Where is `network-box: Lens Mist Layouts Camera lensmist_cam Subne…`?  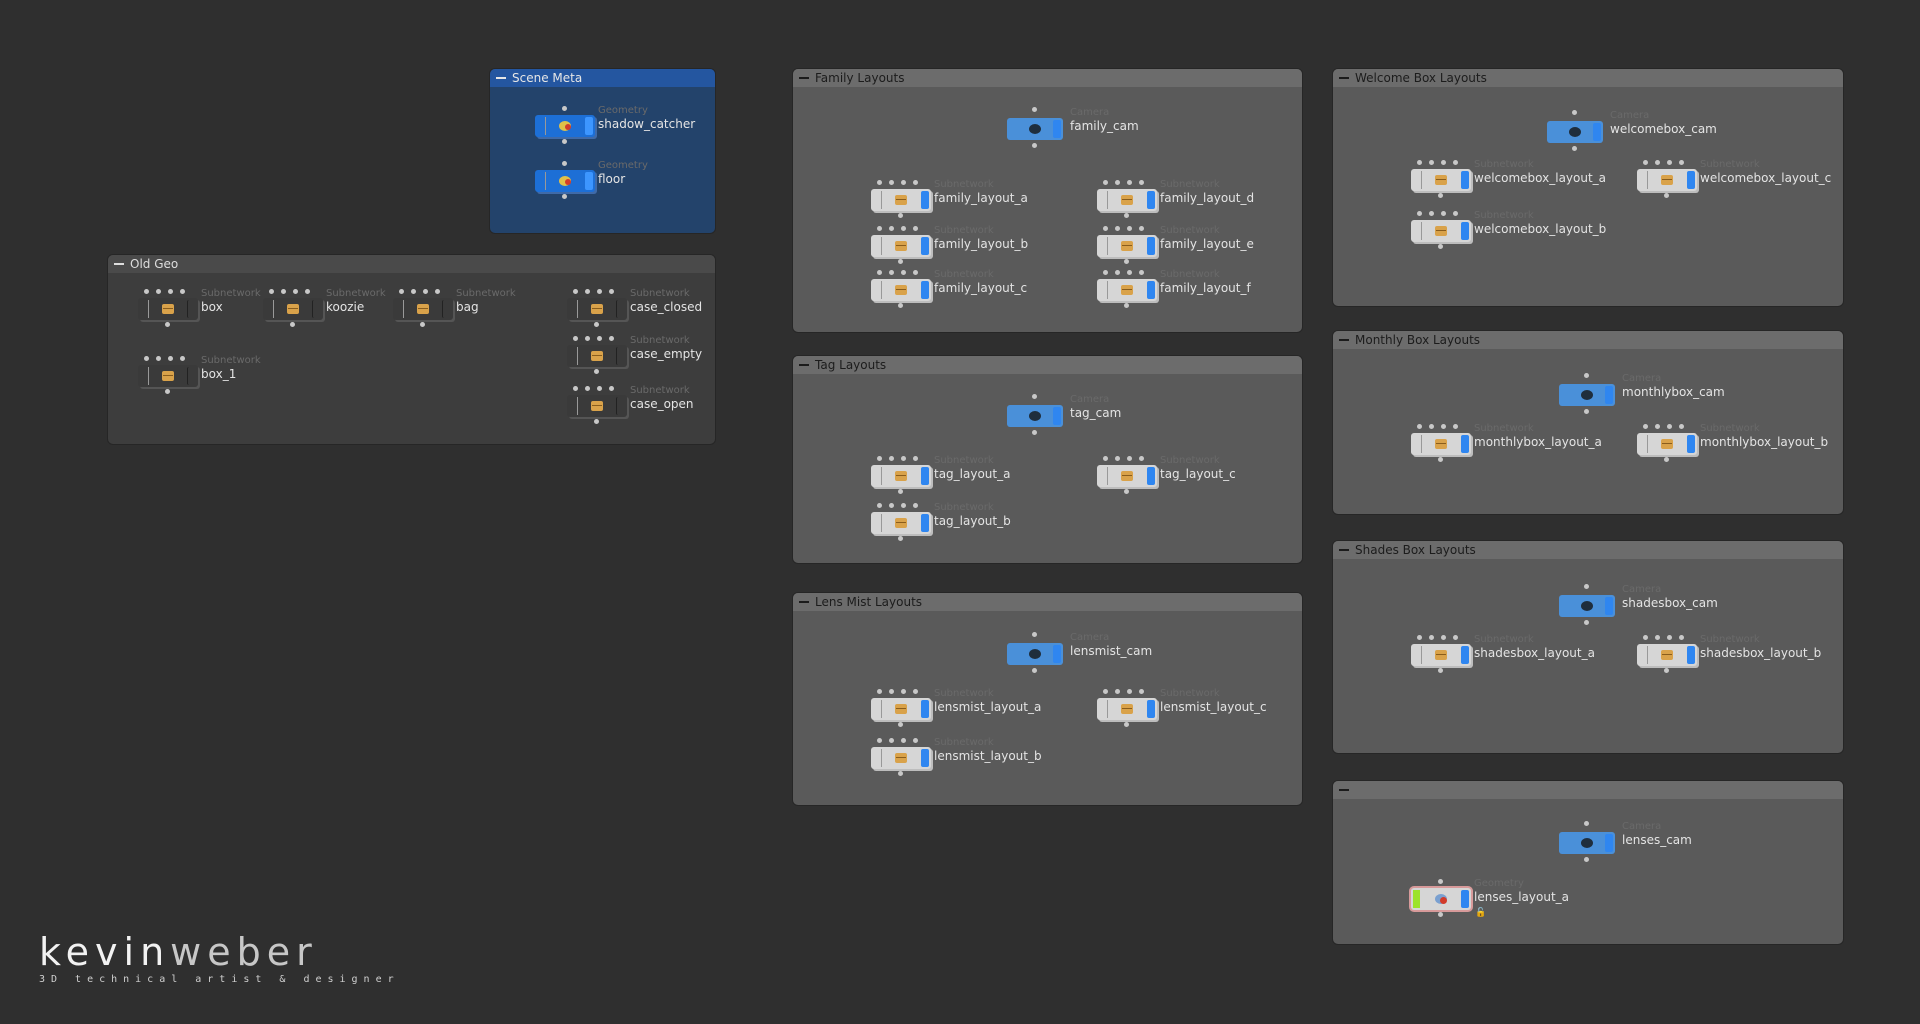 network-box: Lens Mist Layouts Camera lensmist_cam Subne… is located at coordinates (1047, 699).